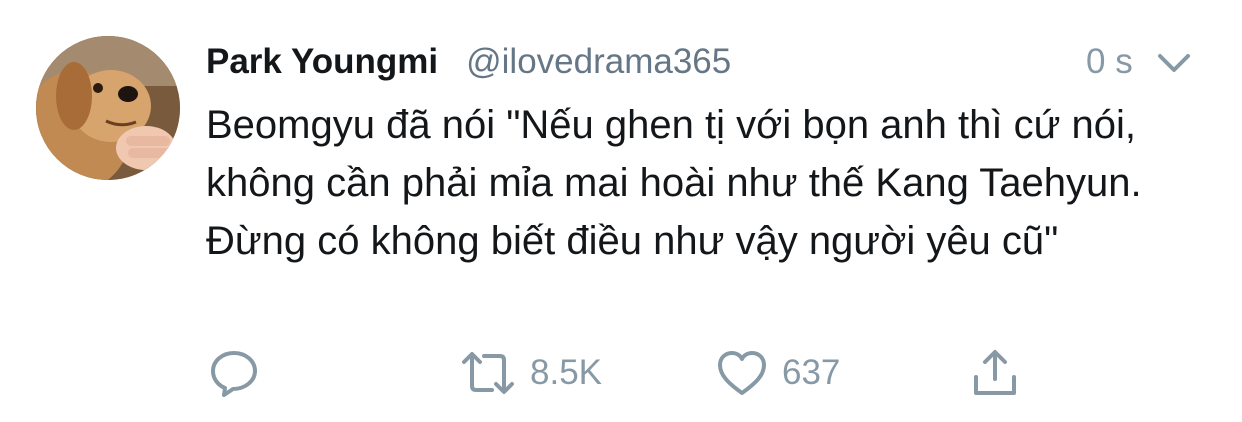  I want to click on reply-button, so click(234, 373).